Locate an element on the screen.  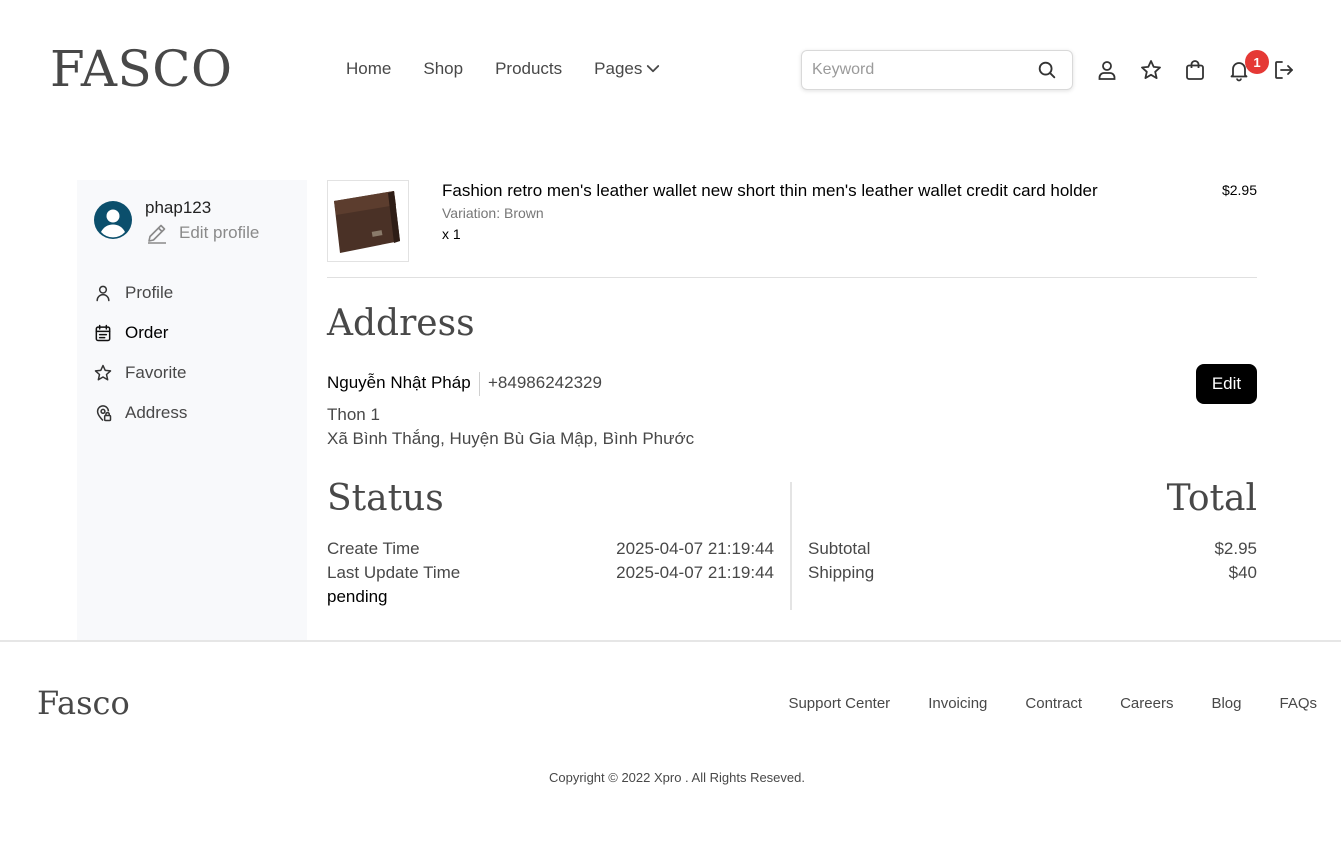
wallet-image is located at coordinates (368, 221).